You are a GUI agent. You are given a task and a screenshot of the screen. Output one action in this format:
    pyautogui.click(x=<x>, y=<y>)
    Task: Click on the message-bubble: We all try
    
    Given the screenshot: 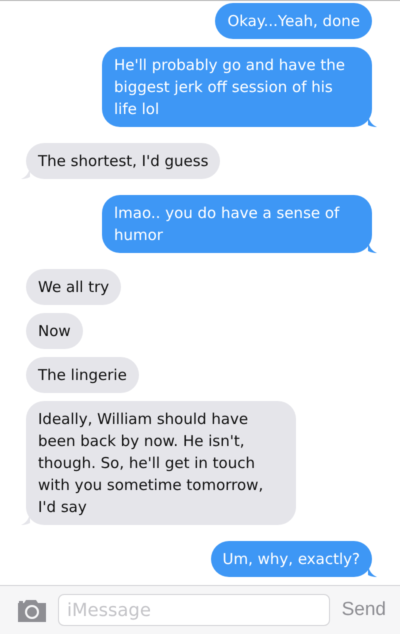 What is the action you would take?
    pyautogui.click(x=74, y=287)
    